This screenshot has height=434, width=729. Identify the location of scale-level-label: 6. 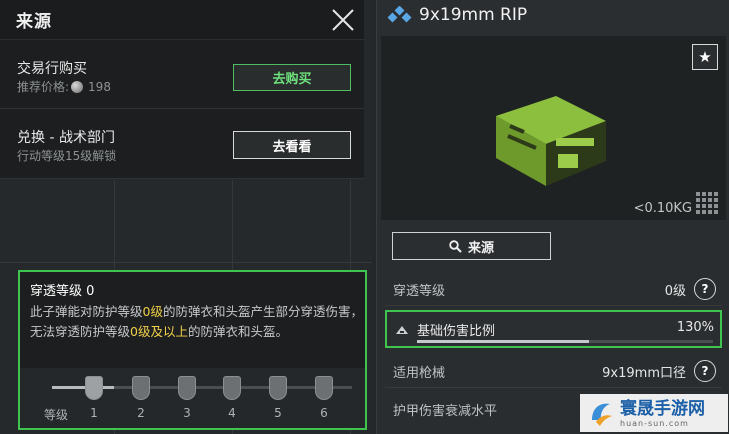
(324, 413).